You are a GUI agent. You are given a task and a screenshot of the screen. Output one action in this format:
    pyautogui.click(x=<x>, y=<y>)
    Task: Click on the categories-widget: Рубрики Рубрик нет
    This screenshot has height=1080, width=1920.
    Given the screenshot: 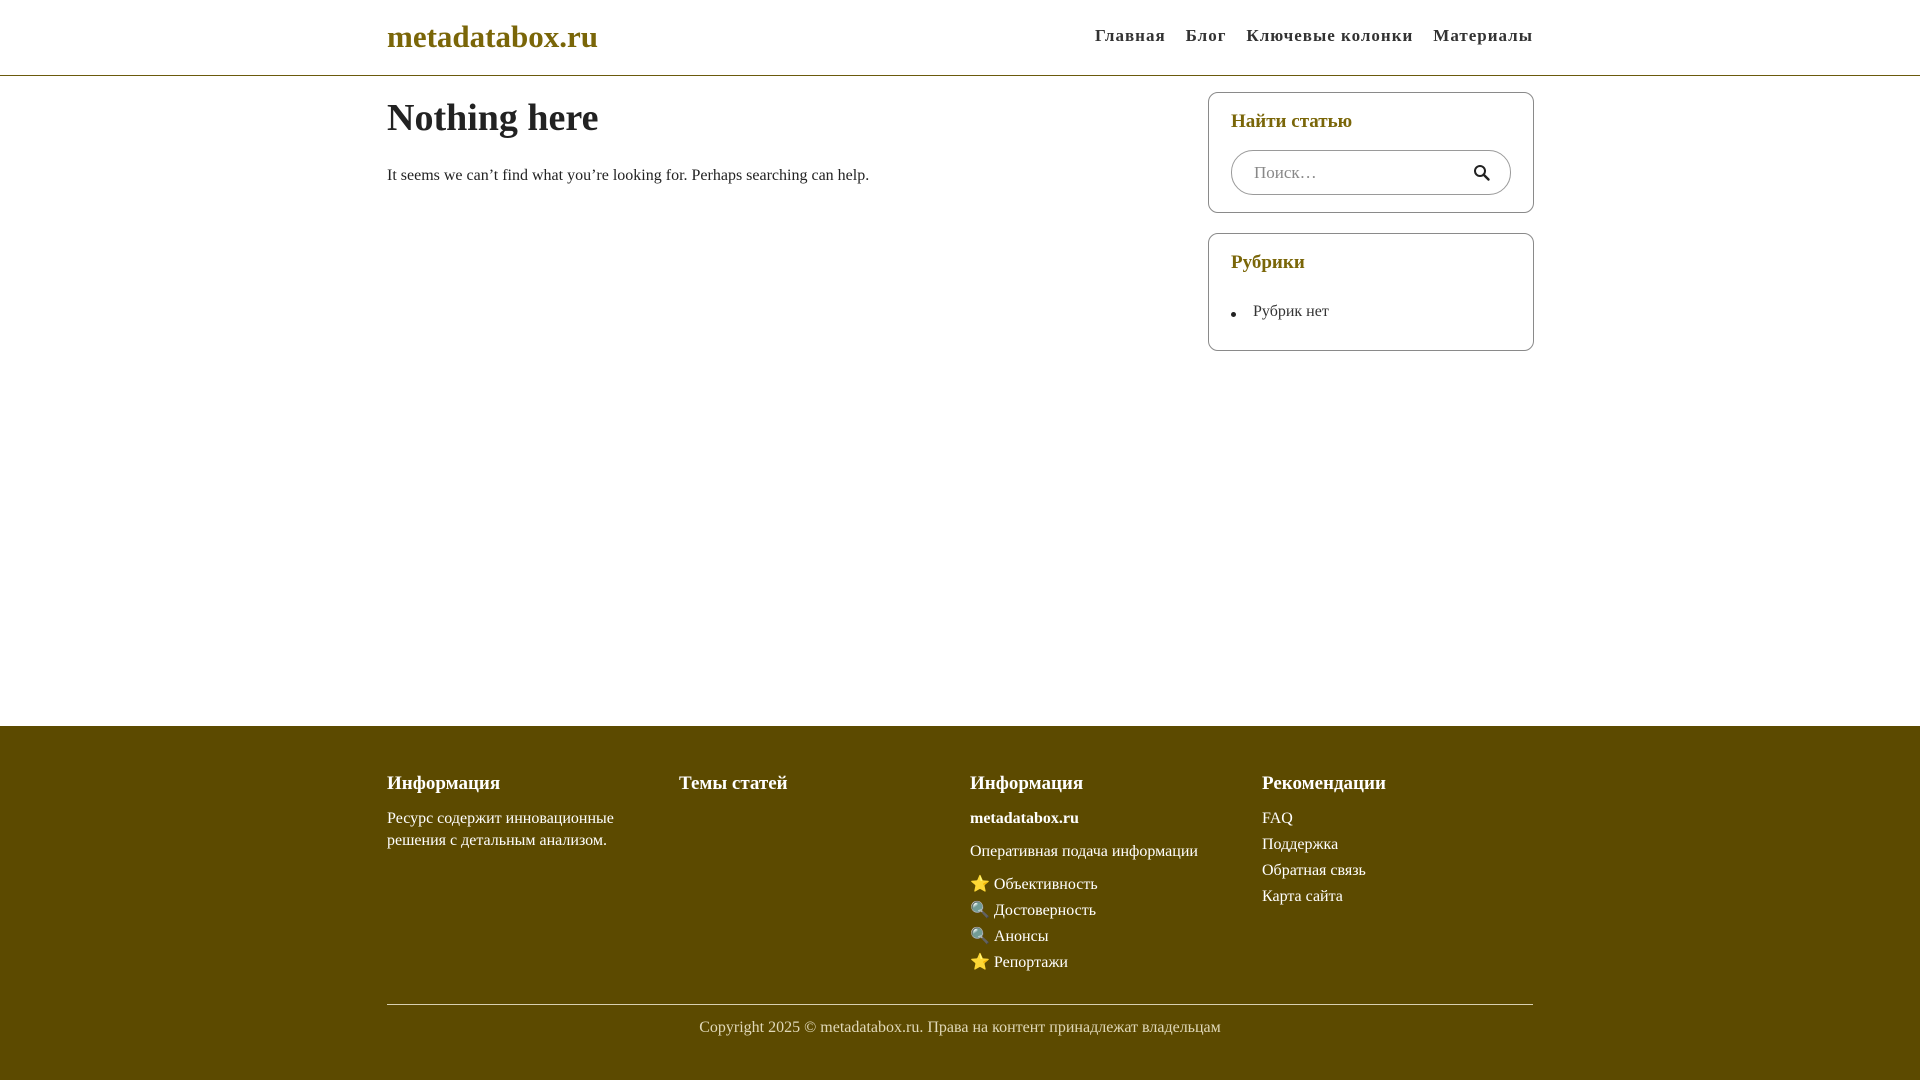 What is the action you would take?
    pyautogui.click(x=1371, y=292)
    